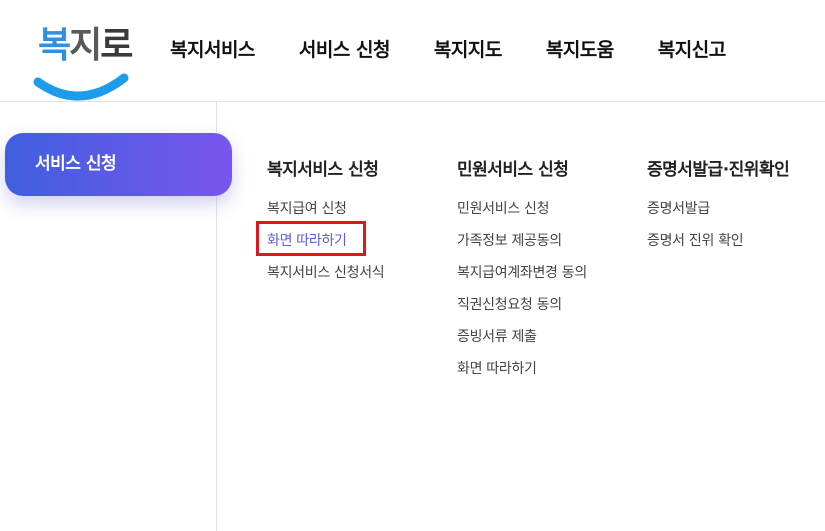 Image resolution: width=825 pixels, height=531 pixels. Describe the element at coordinates (345, 48) in the screenshot. I see `nav-service-apply: 서비스 신청` at that location.